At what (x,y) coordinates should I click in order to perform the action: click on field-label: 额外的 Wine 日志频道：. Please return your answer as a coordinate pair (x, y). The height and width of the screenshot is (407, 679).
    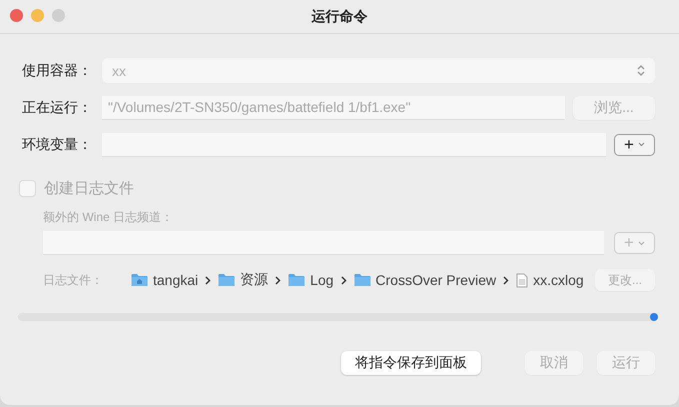
    Looking at the image, I should click on (108, 217).